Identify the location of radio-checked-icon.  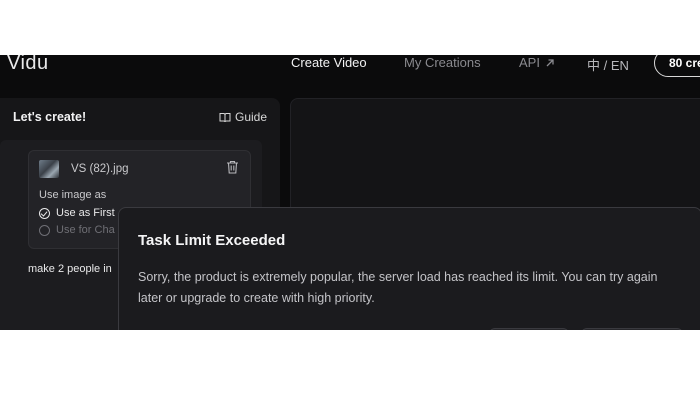
(44, 213).